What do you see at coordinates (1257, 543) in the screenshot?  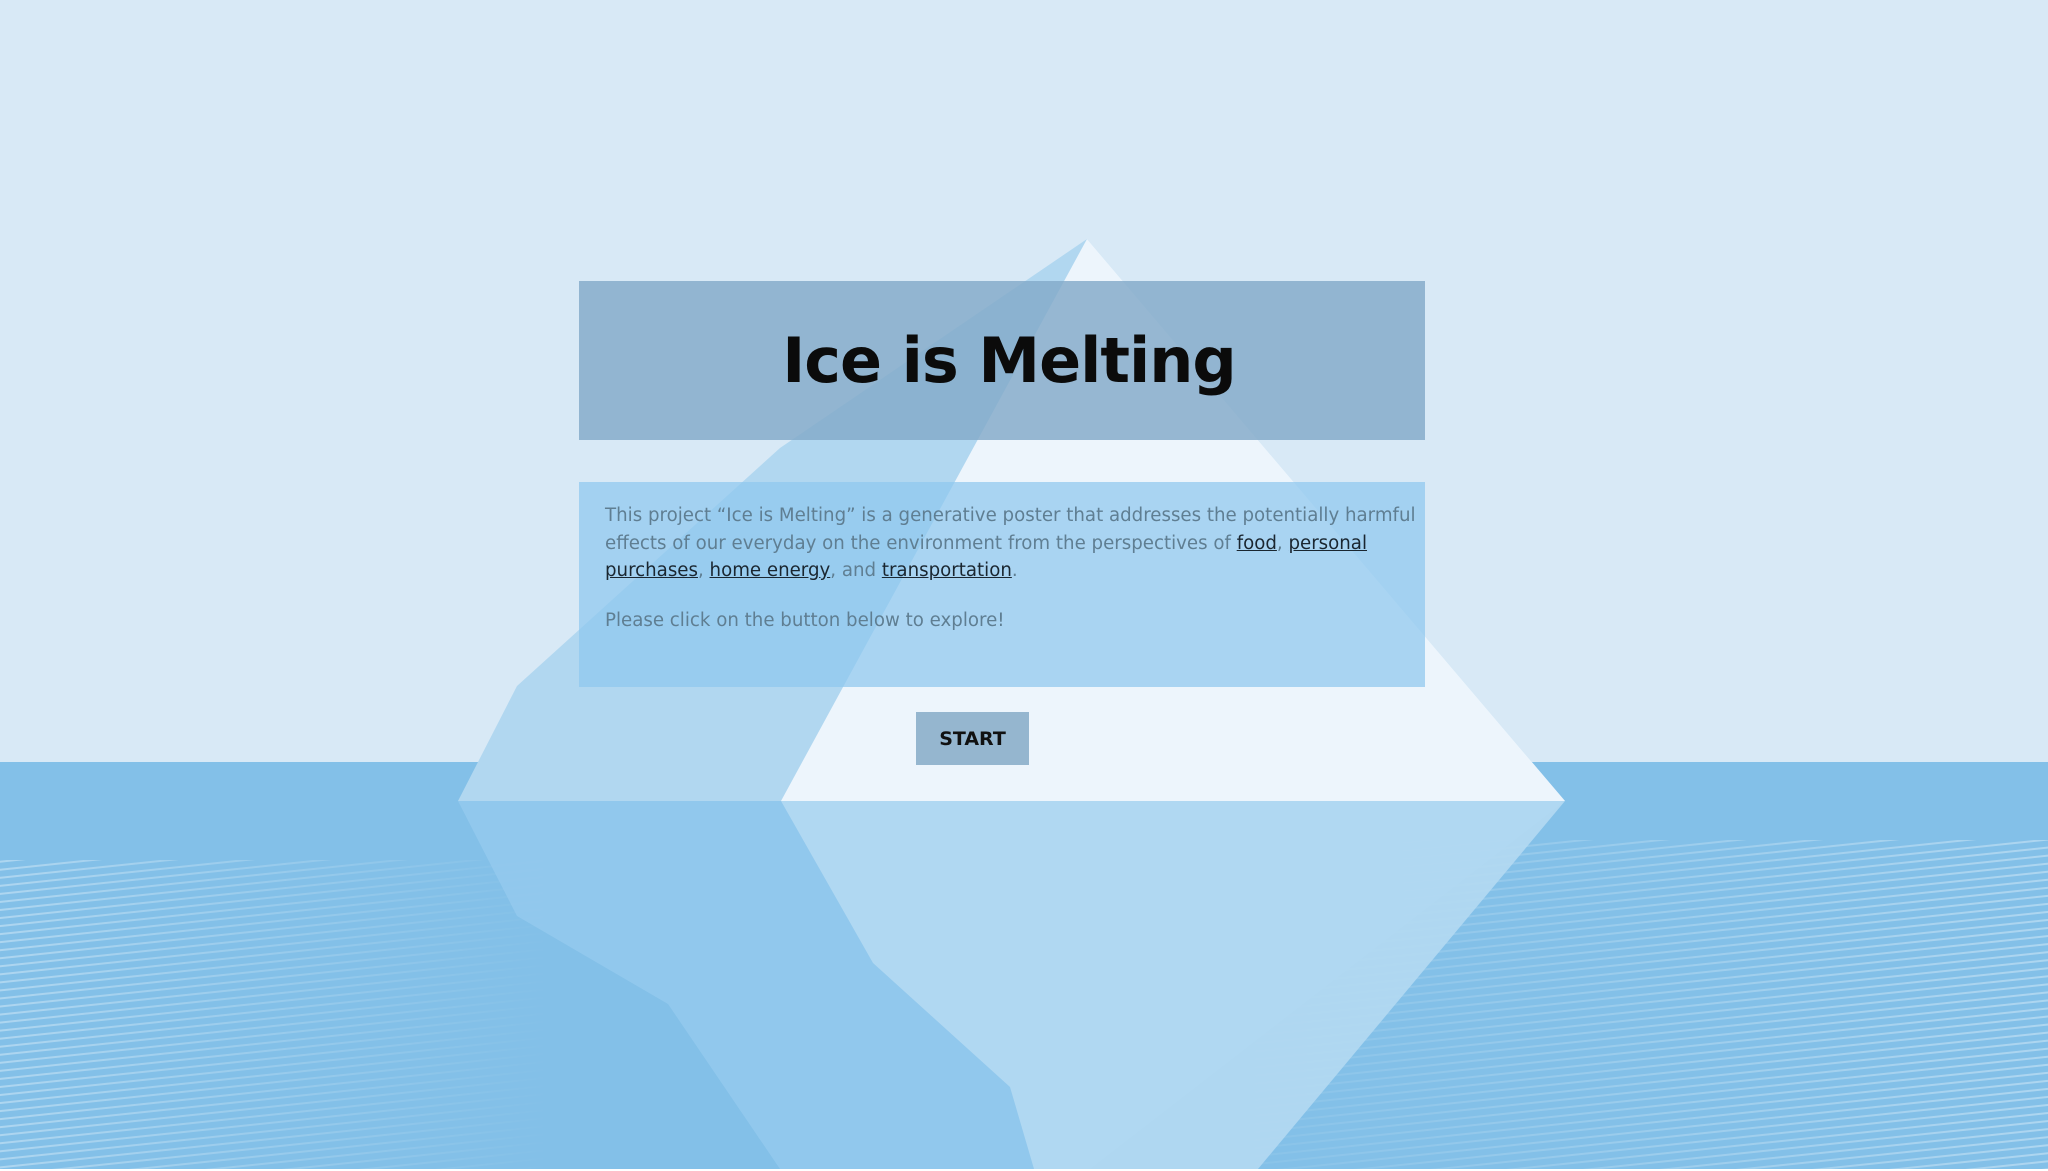 I see `link-food: food` at bounding box center [1257, 543].